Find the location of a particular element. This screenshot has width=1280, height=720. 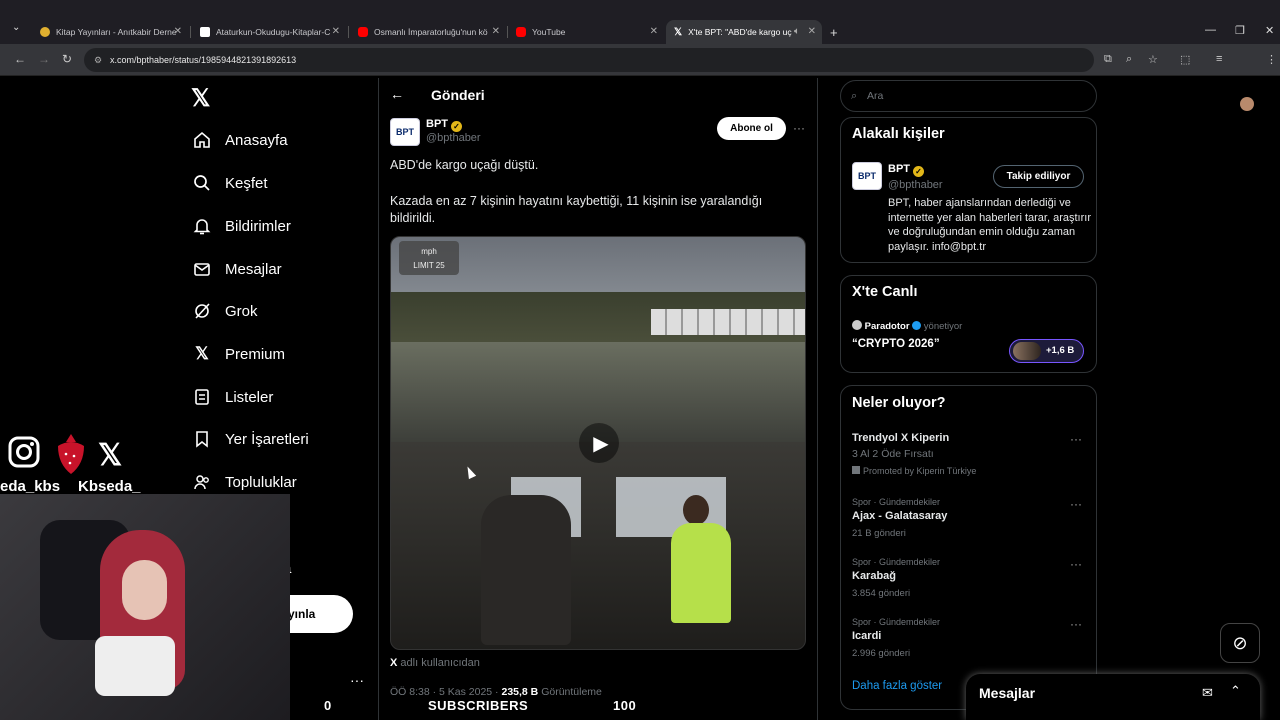

search-placeholder: Ara is located at coordinates (875, 96).